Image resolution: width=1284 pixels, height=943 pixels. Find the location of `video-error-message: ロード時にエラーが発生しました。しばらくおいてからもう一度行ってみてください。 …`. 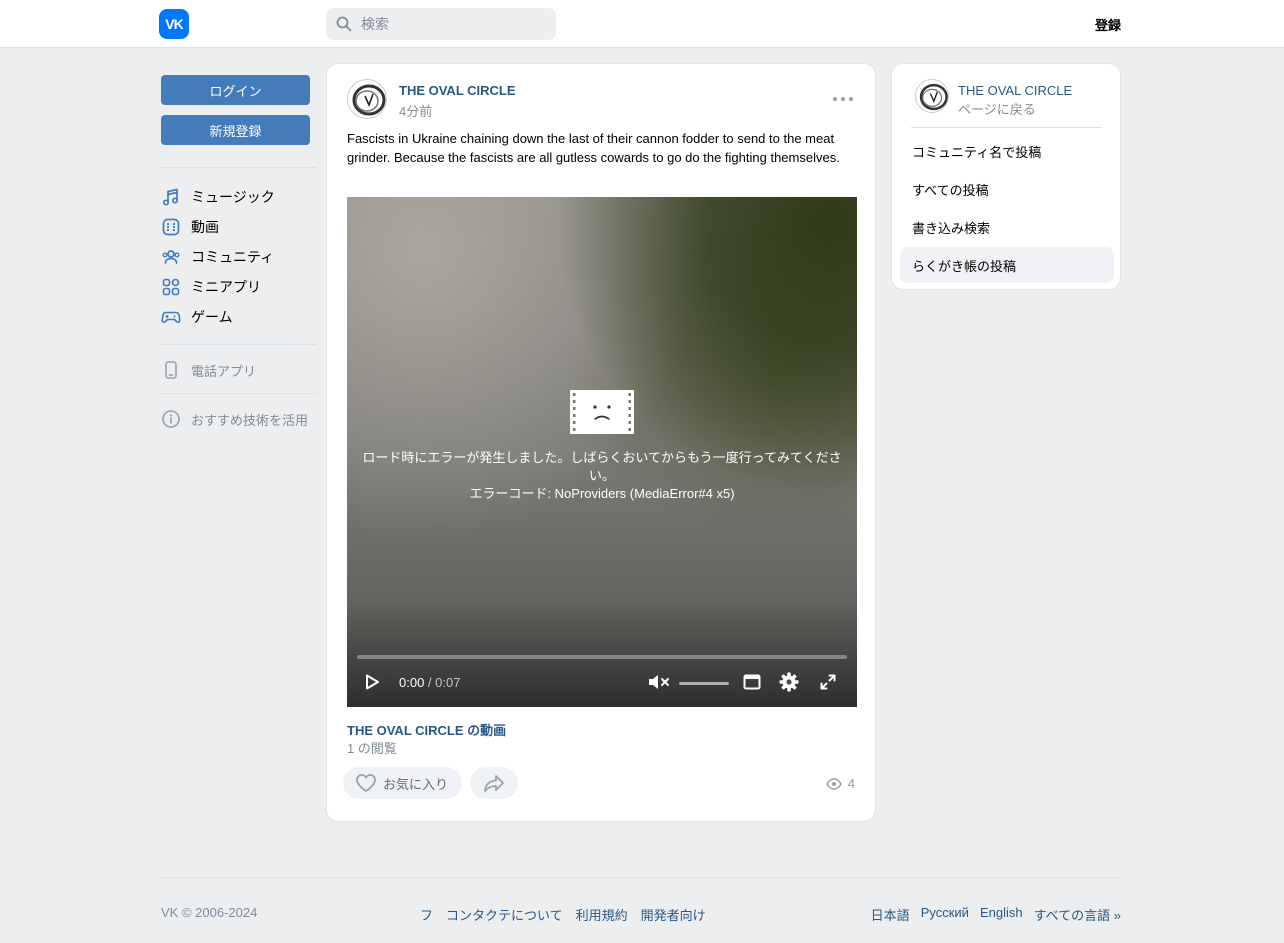

video-error-message: ロード時にエラーが発生しました。しばらくおいてからもう一度行ってみてください。 … is located at coordinates (602, 476).